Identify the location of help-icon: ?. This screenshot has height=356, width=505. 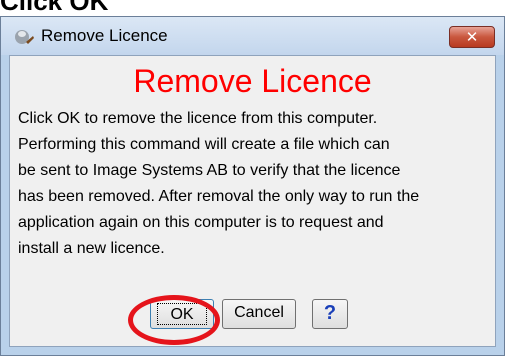
(330, 313).